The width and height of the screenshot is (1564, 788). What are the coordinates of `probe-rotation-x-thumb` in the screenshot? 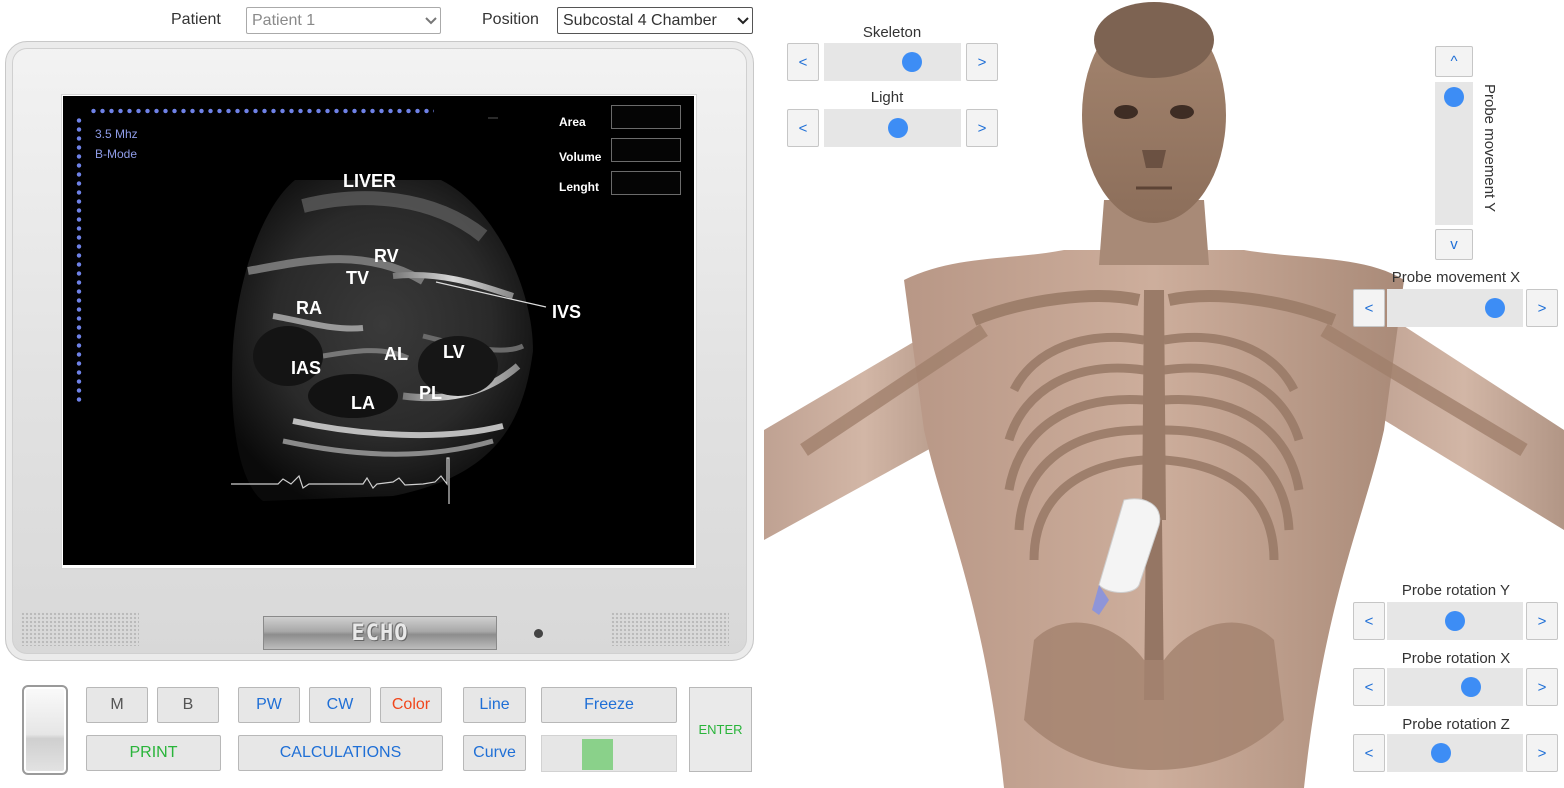 It's located at (1470, 687).